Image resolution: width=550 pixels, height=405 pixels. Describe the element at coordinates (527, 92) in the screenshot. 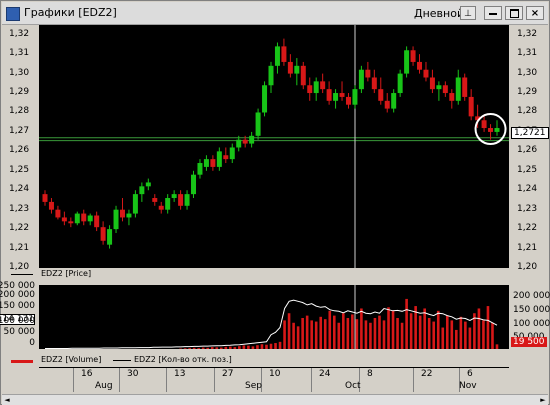

I see `price-tick-right: 1,29` at that location.